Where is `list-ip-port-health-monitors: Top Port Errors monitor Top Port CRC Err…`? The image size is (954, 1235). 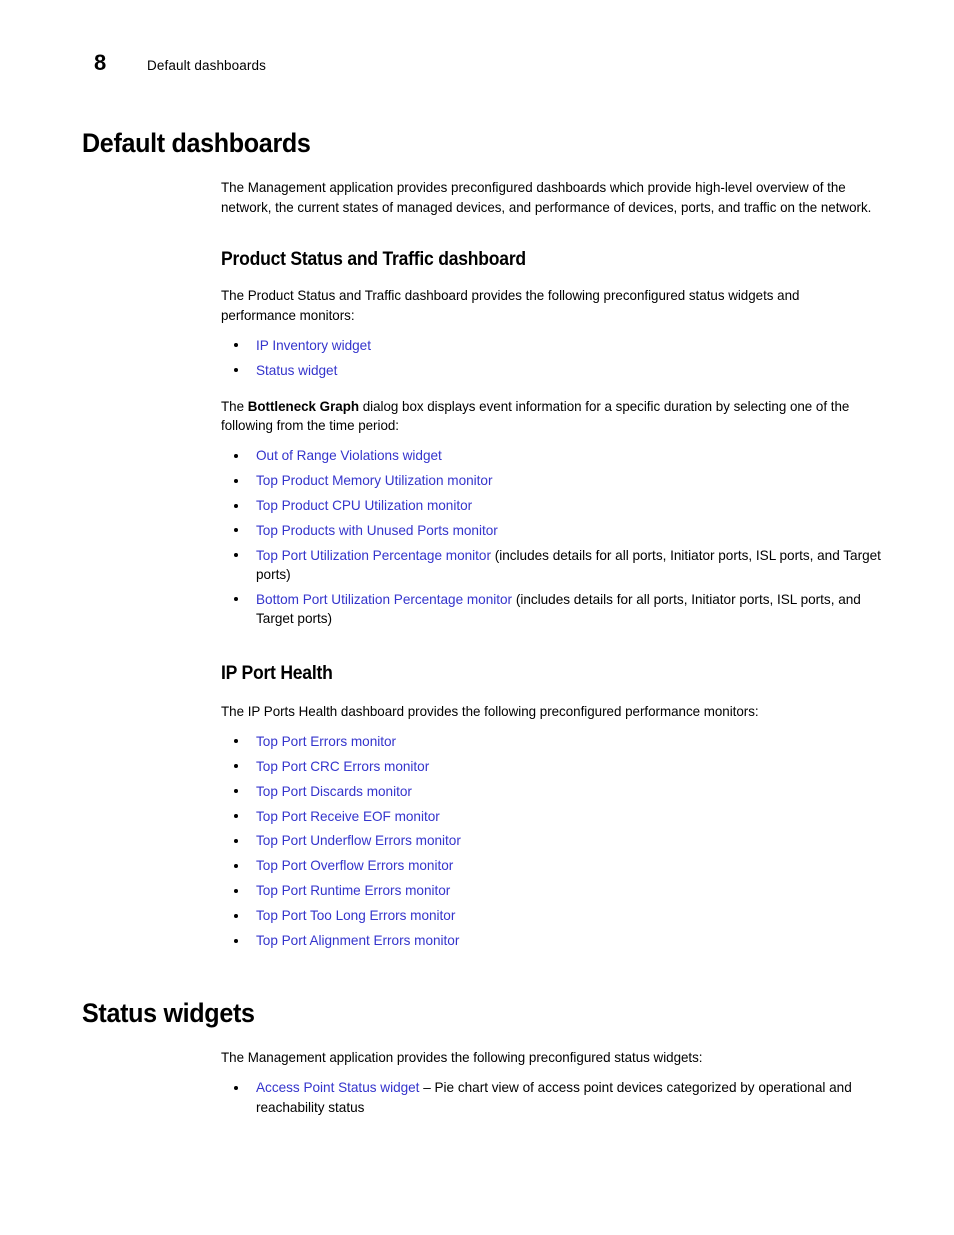
list-ip-port-health-monitors: Top Port Errors monitor Top Port CRC Err… is located at coordinates (551, 841).